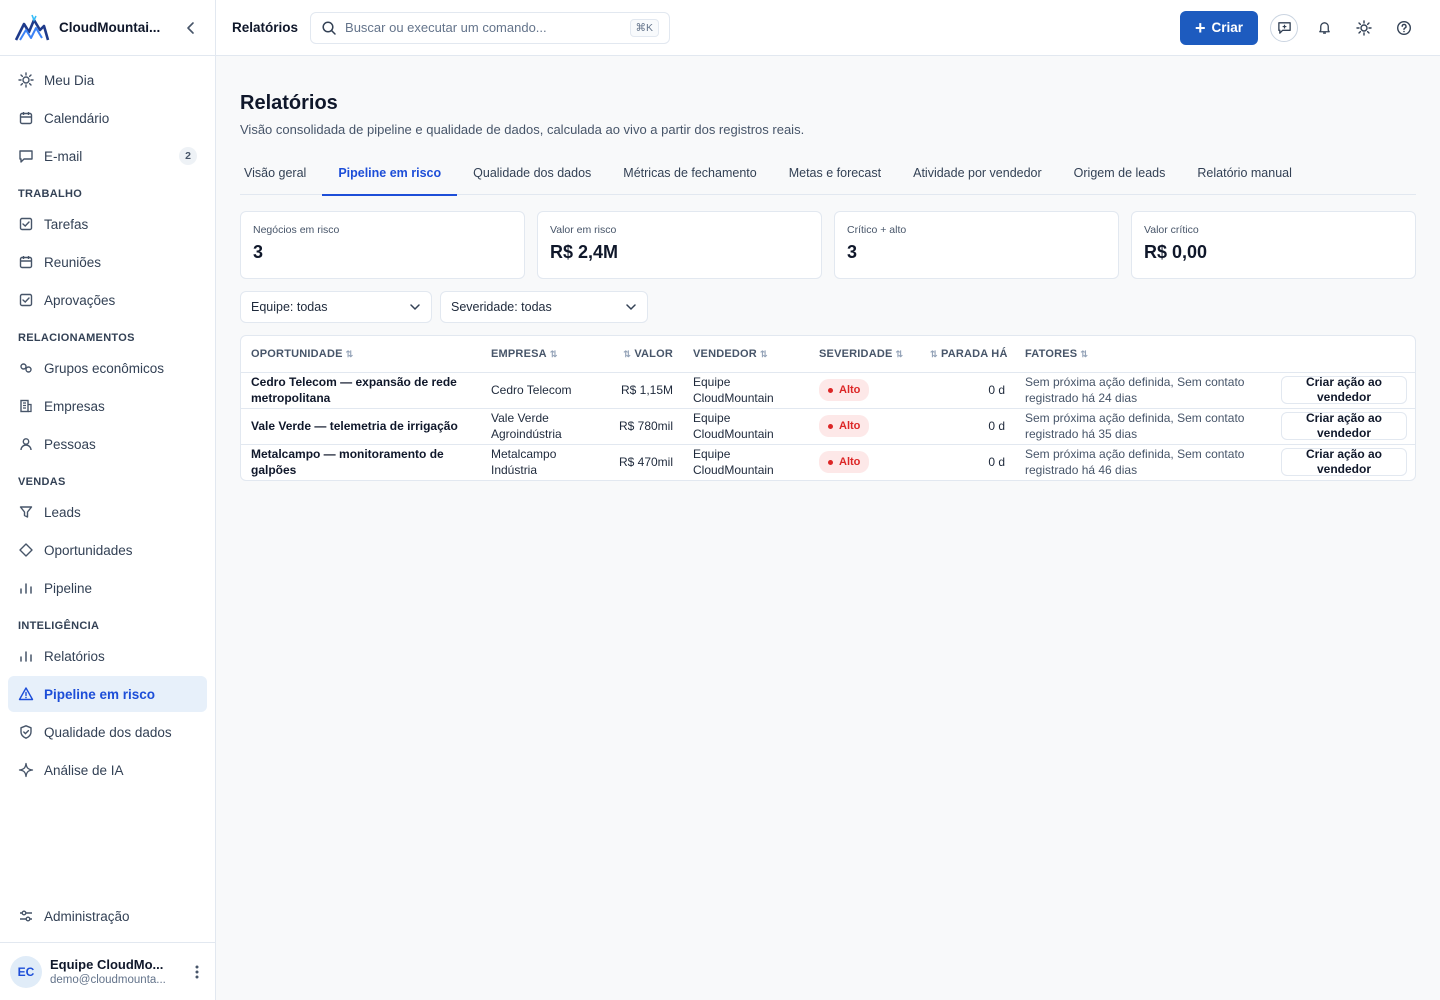 The height and width of the screenshot is (1000, 1440). Describe the element at coordinates (1142, 354) in the screenshot. I see `column-header-factors: FATORES ⇅` at that location.